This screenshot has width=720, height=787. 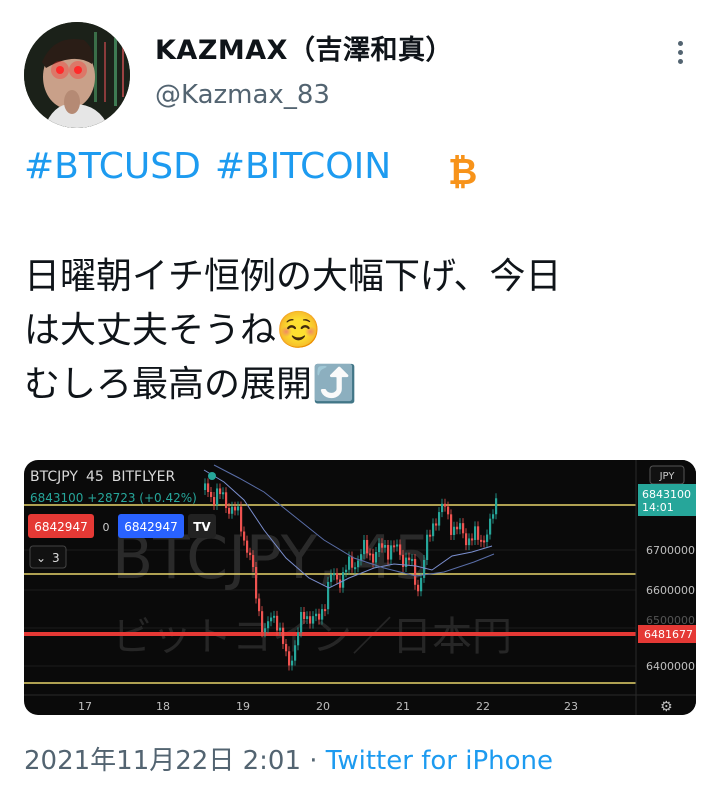 I want to click on x-tick-label: 21, so click(x=403, y=706).